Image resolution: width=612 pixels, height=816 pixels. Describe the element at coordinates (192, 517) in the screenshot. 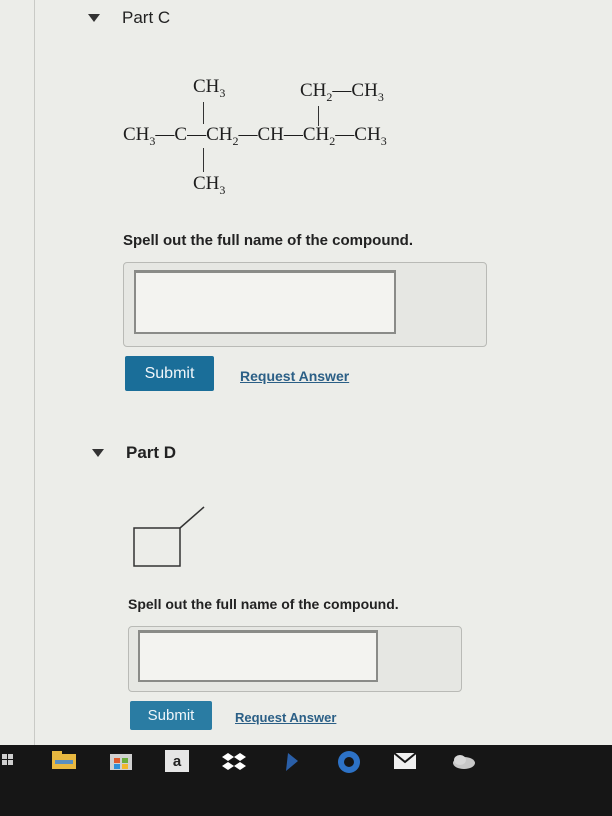

I see `methyl-bond` at that location.